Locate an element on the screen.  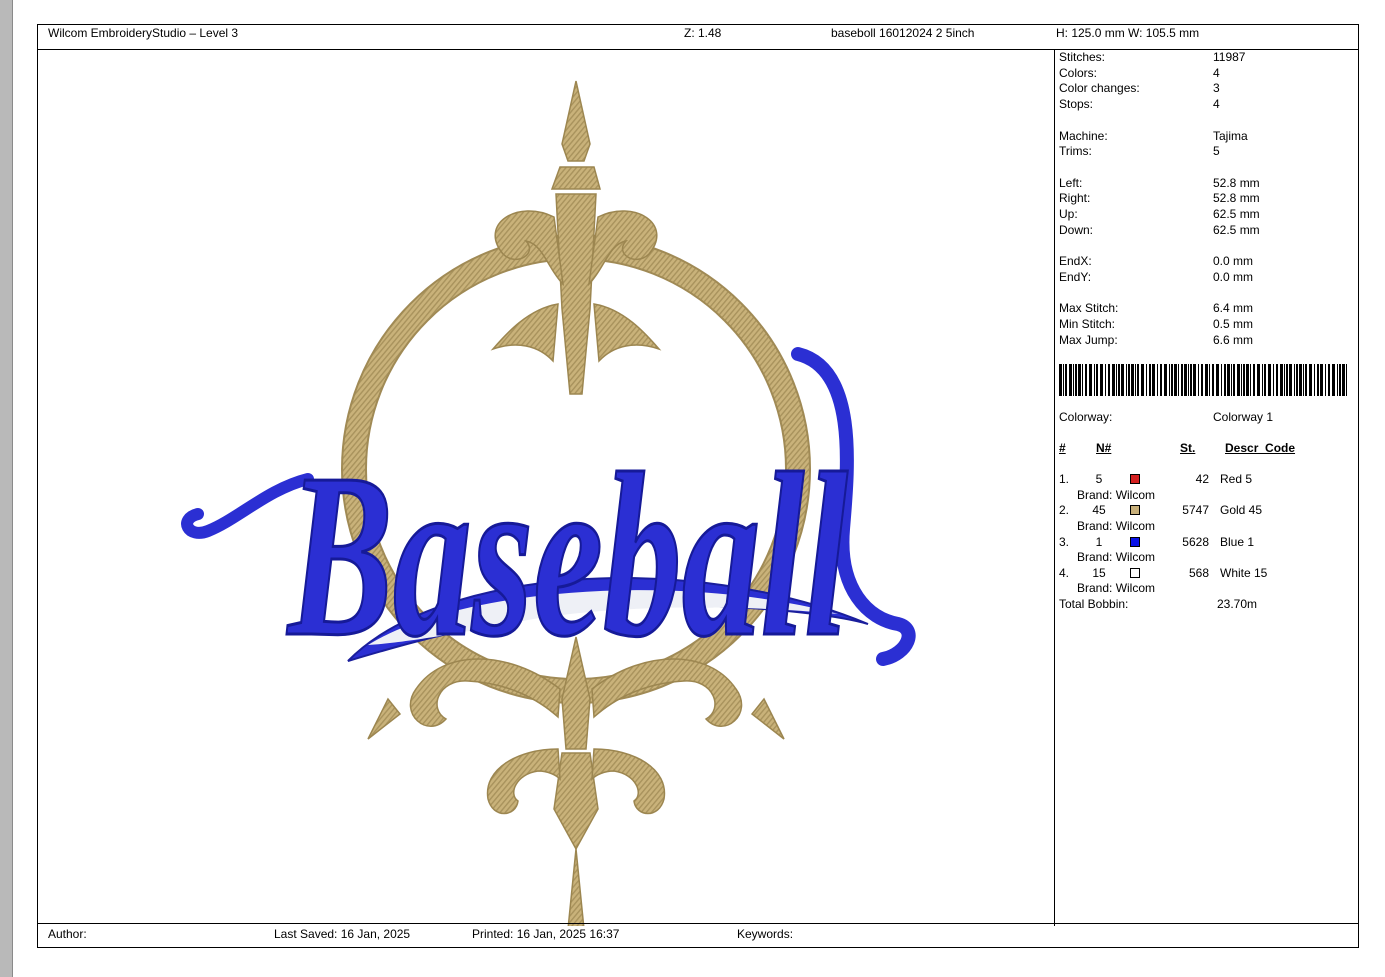
baseball-text: Baseball is located at coordinates (567, 555).